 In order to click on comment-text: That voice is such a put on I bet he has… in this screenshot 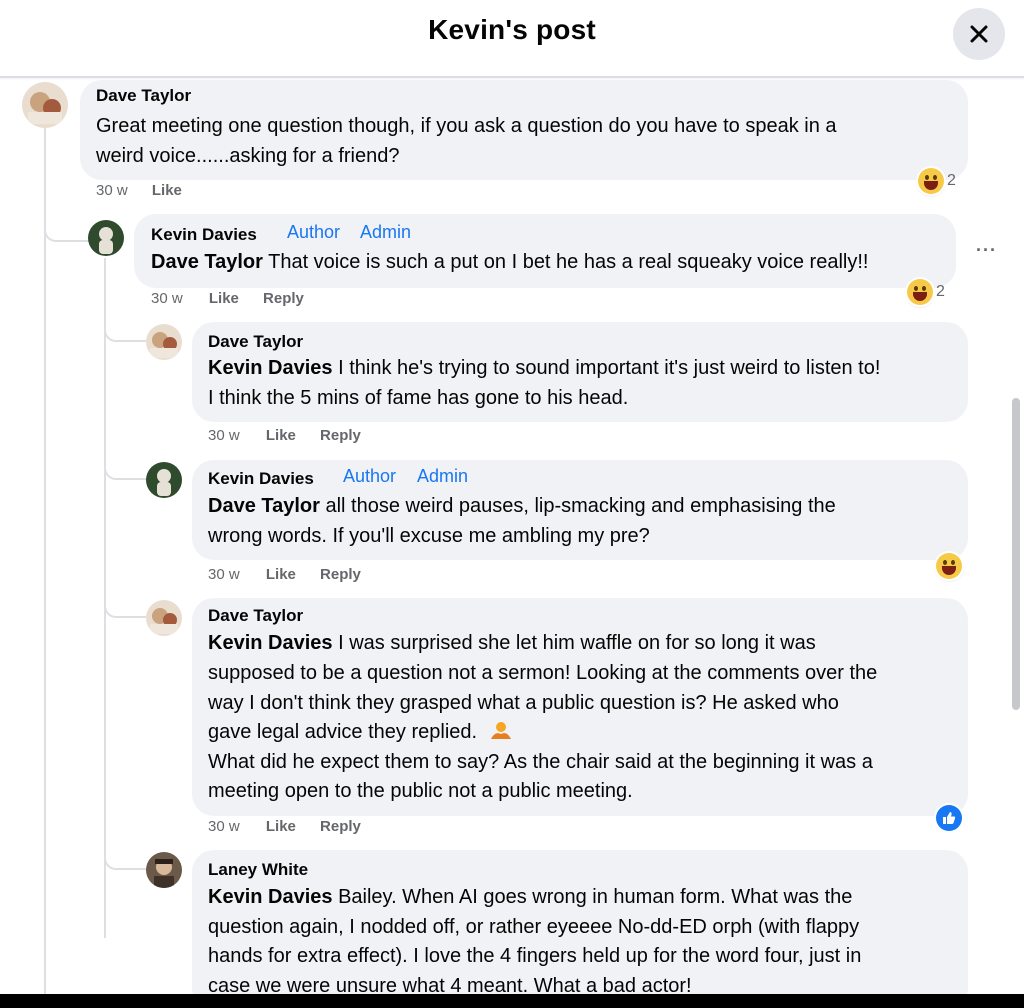, I will do `click(568, 262)`.